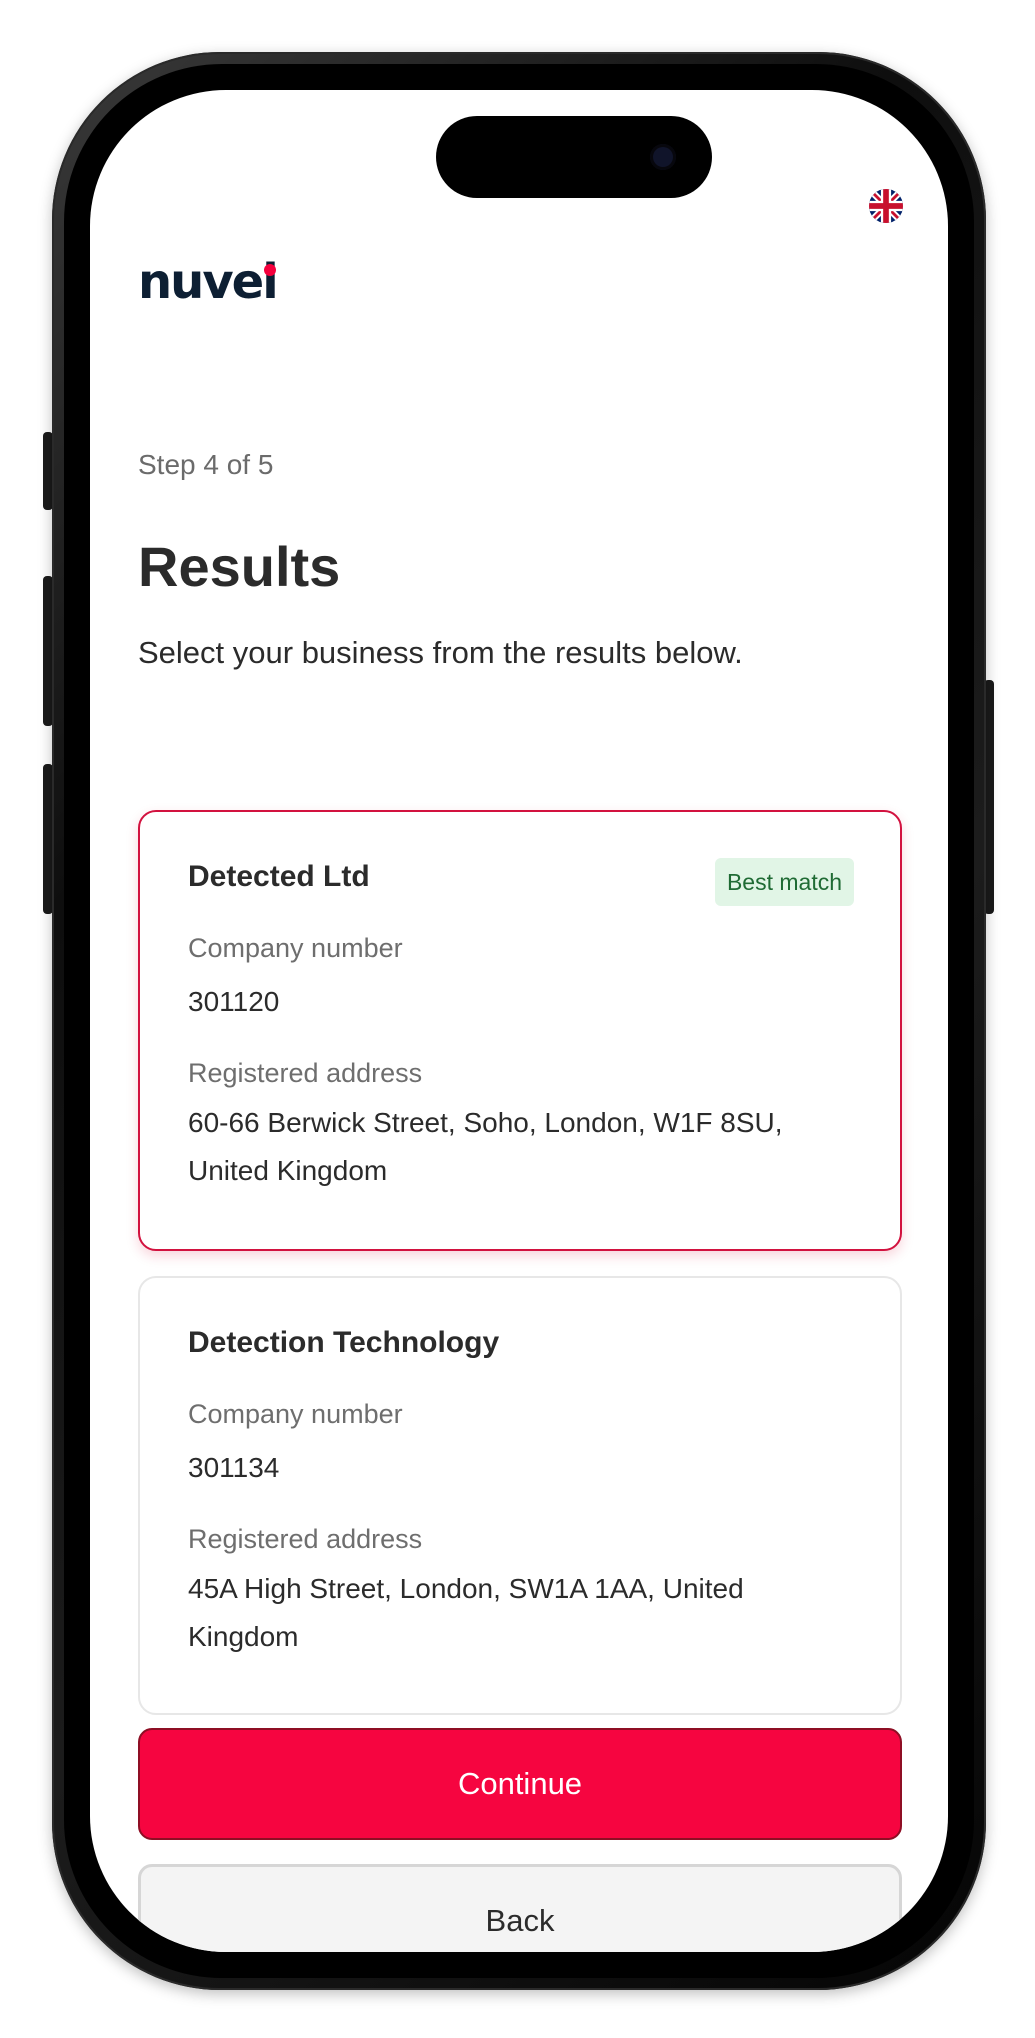 The height and width of the screenshot is (2038, 1035). What do you see at coordinates (234, 1467) in the screenshot?
I see `company-number-value: 301134` at bounding box center [234, 1467].